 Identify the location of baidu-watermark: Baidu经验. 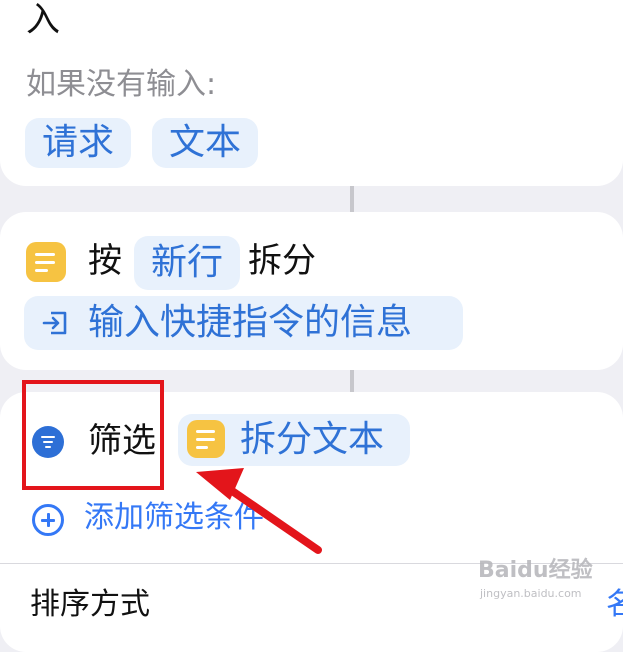
(535, 570).